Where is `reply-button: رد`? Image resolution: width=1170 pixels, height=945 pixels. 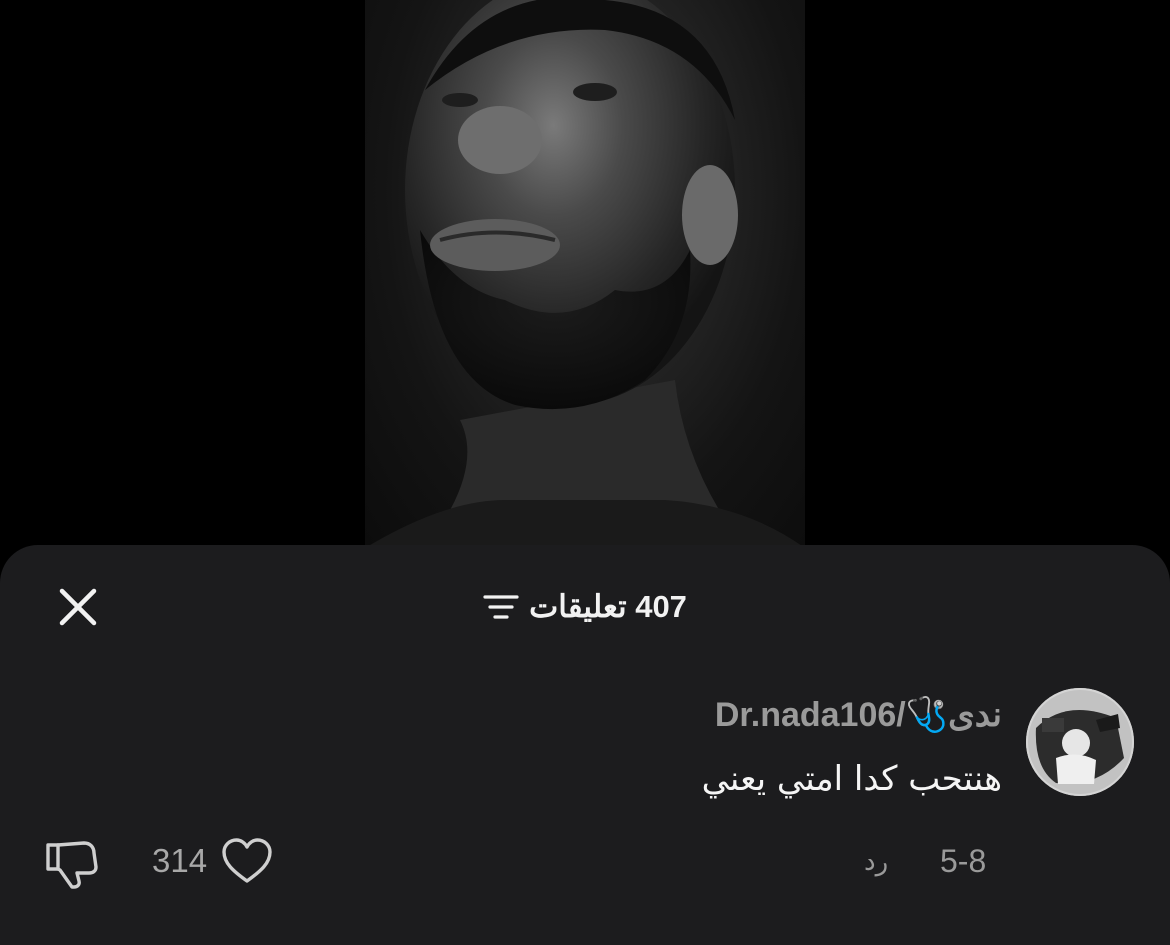
reply-button: رد is located at coordinates (876, 862).